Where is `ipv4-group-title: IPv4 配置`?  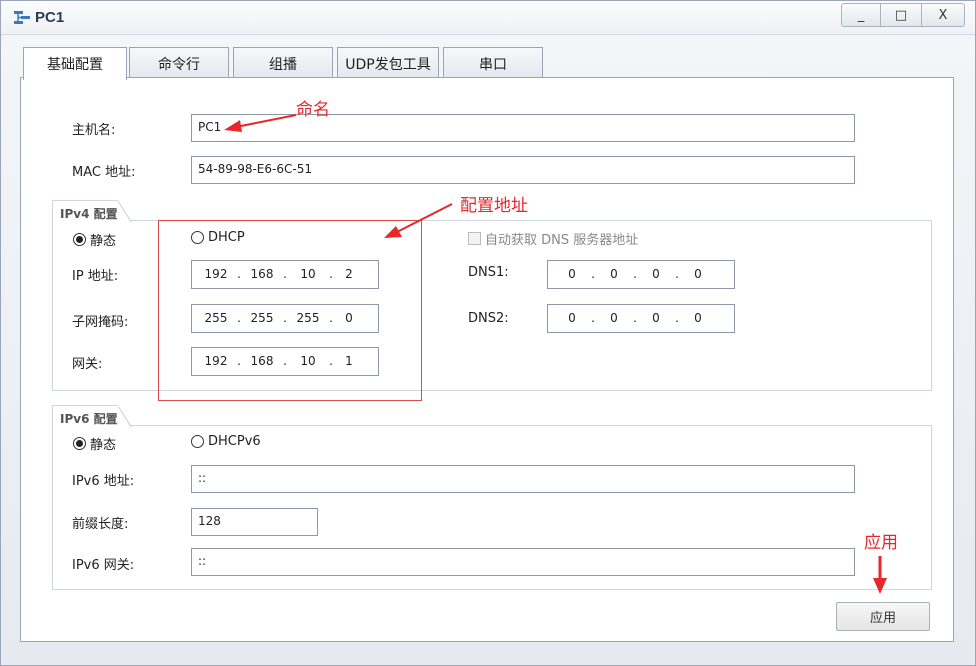 ipv4-group-title: IPv4 配置 is located at coordinates (92, 211).